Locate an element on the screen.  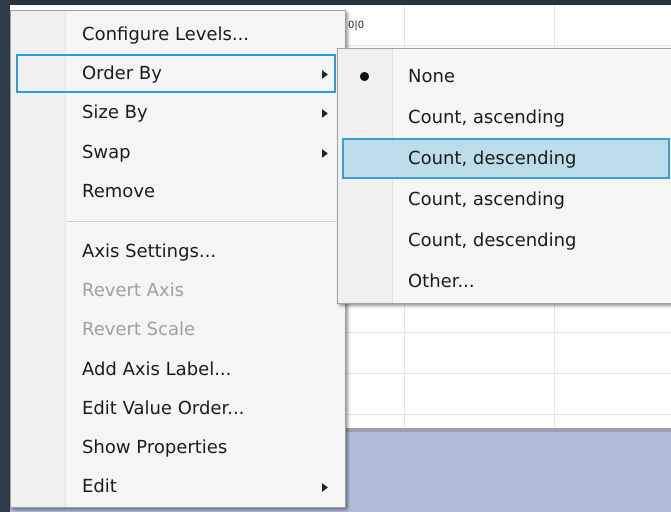
menu-item: Size By is located at coordinates (176, 113).